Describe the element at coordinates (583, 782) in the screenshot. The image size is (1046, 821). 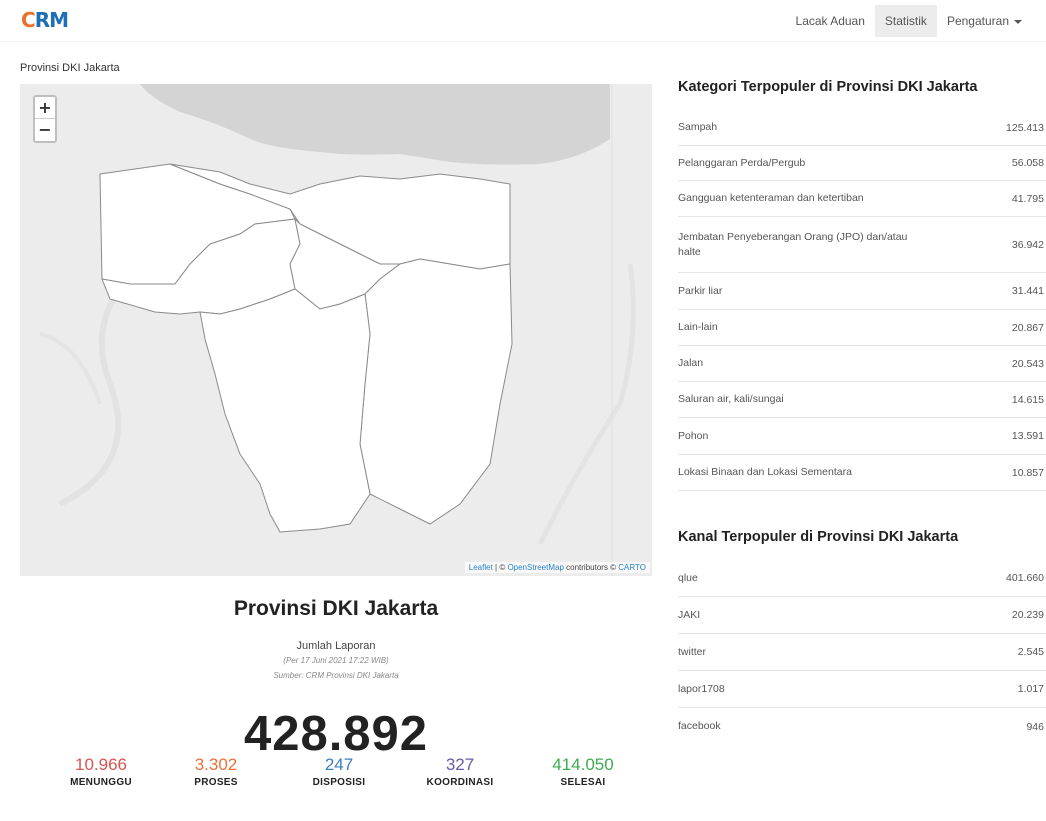
I see `stat-label: SELESAI` at that location.